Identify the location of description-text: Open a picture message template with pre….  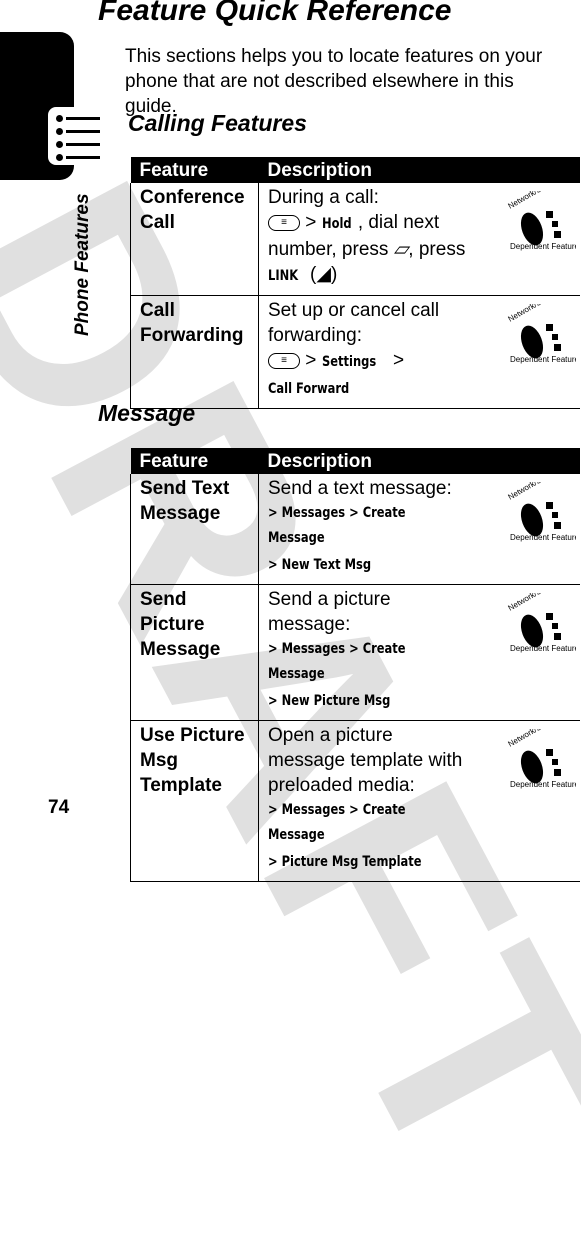
(365, 760).